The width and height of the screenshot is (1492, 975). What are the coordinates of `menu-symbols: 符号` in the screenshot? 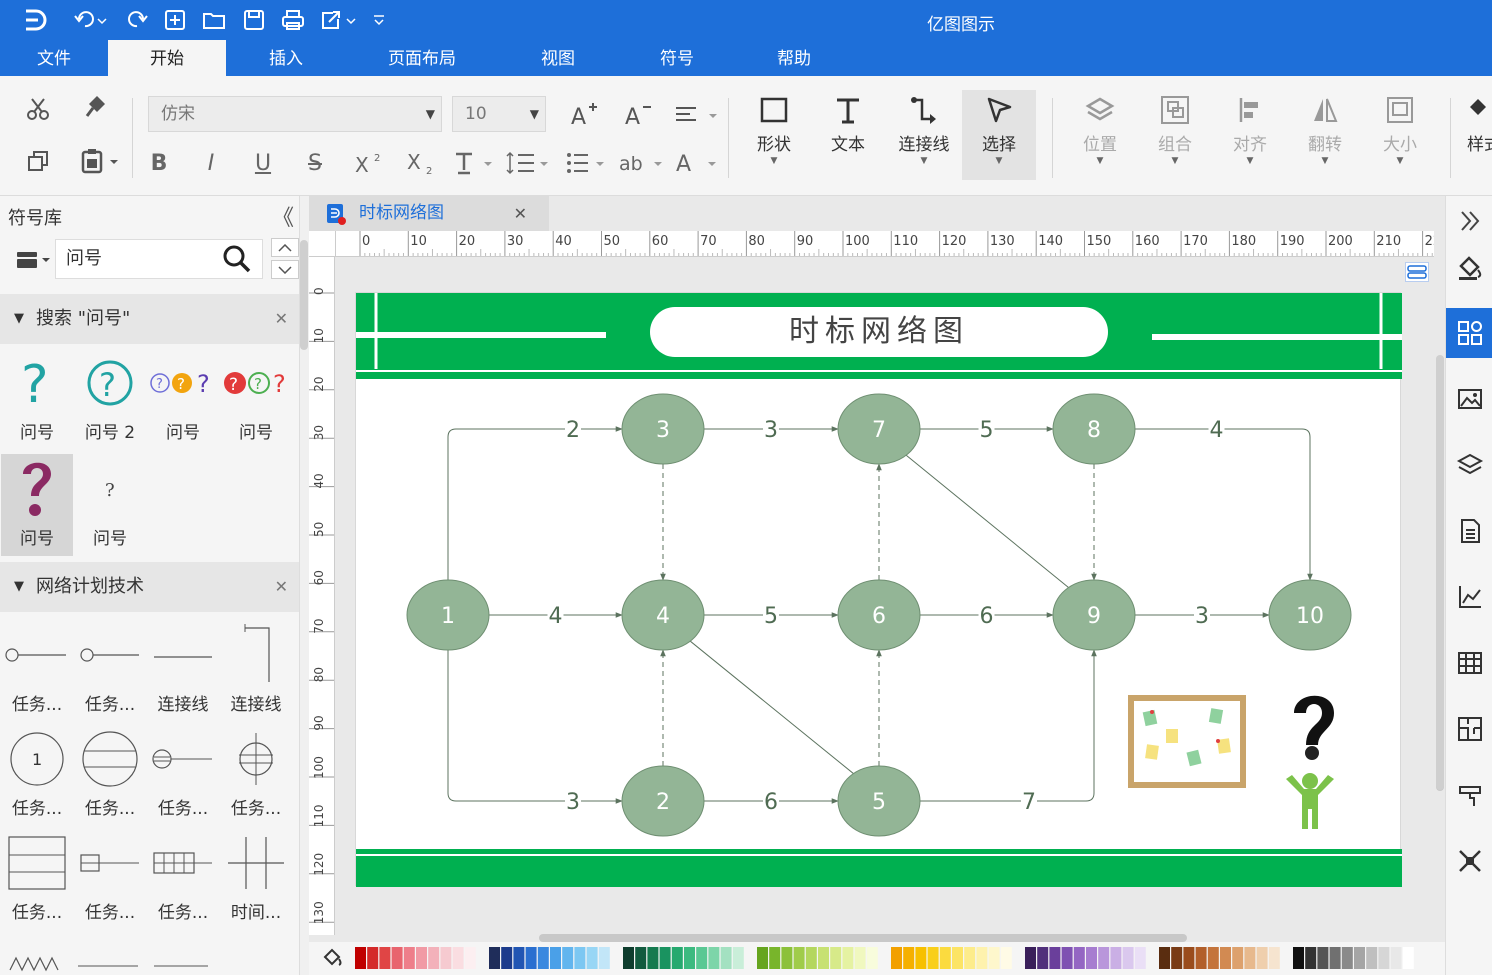 It's located at (677, 58).